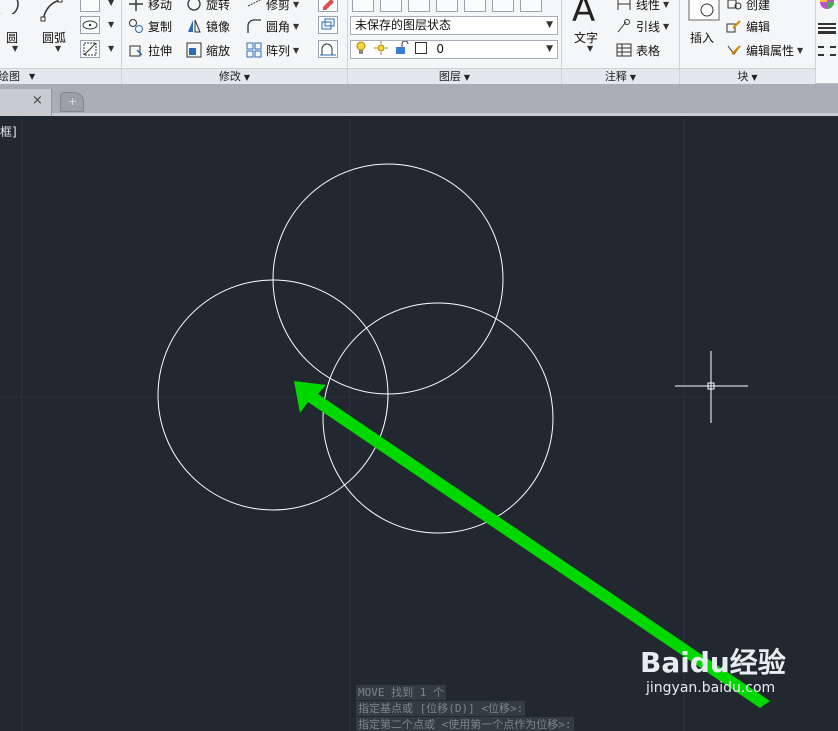 The height and width of the screenshot is (731, 838). I want to click on linetype-icon, so click(827, 51).